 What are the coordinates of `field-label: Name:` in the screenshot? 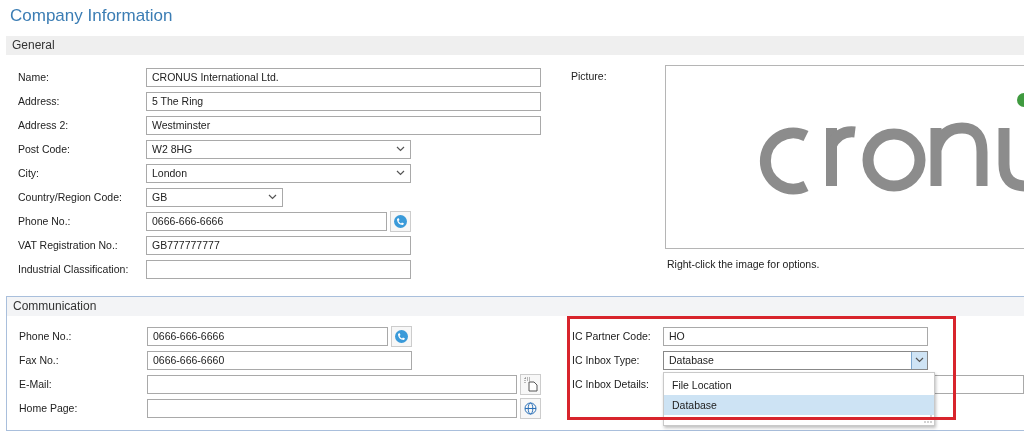 It's located at (34, 77).